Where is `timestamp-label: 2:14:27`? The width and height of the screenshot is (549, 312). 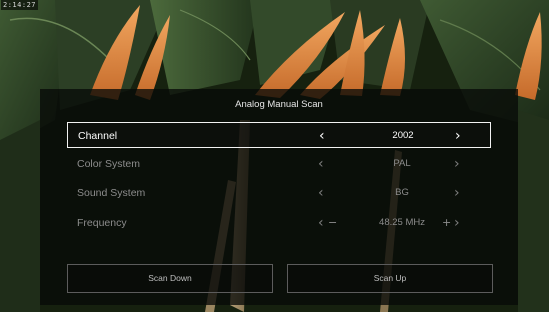 timestamp-label: 2:14:27 is located at coordinates (20, 5).